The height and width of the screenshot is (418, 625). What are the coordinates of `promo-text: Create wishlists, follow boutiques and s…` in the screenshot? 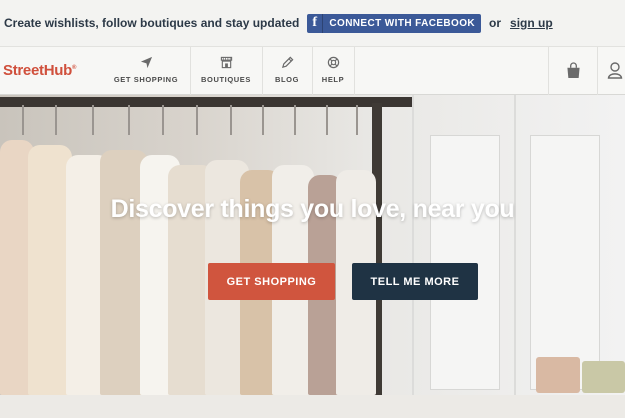 It's located at (152, 23).